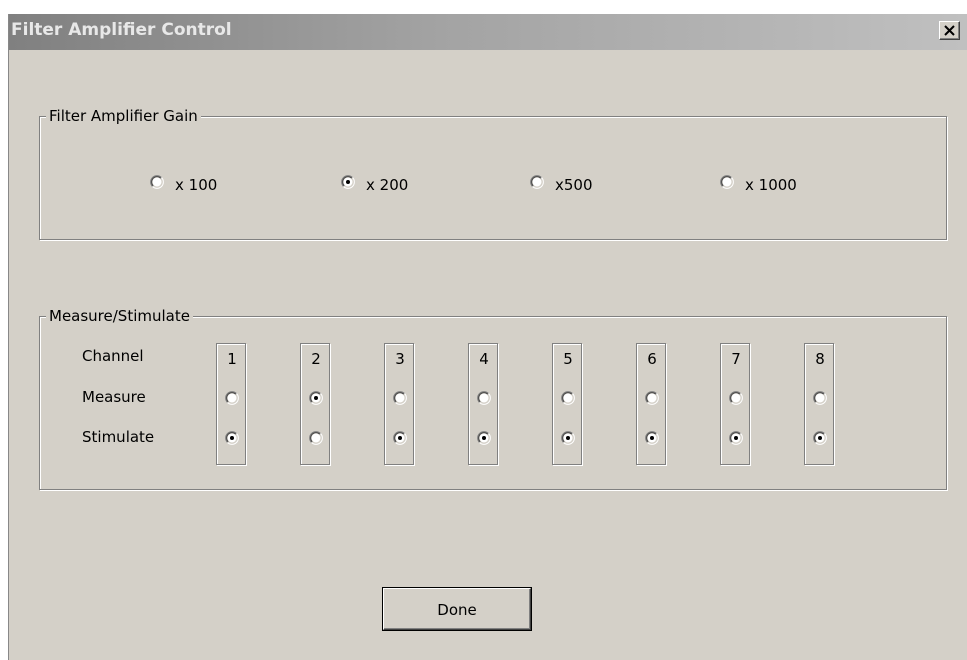  Describe the element at coordinates (652, 359) in the screenshot. I see `channel-number: 6` at that location.